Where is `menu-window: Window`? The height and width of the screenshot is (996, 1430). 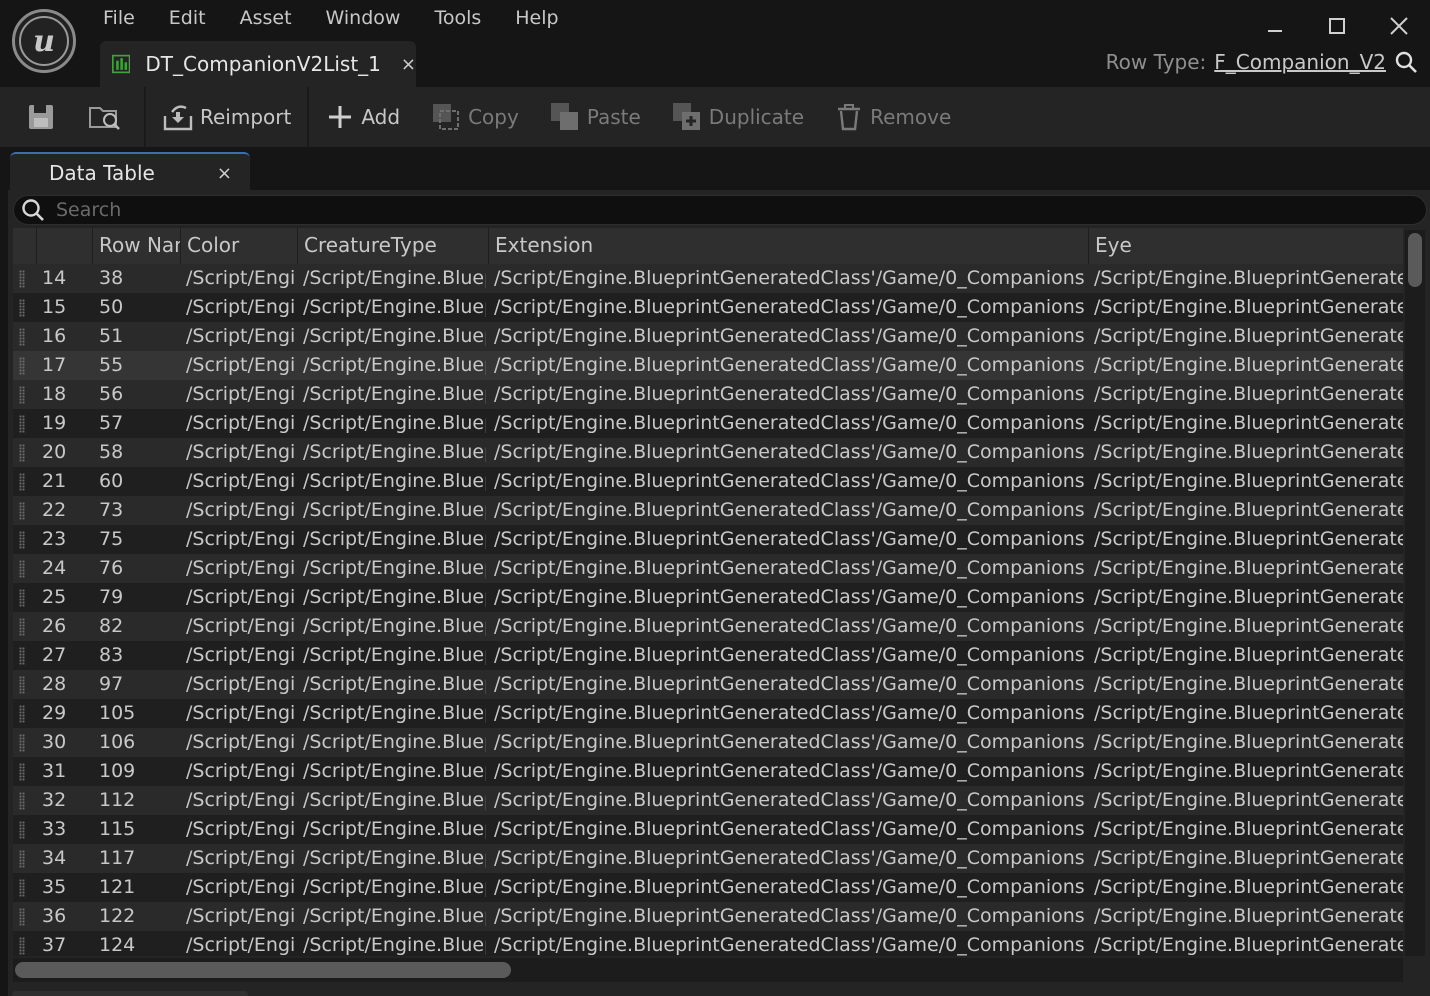
menu-window: Window is located at coordinates (363, 19).